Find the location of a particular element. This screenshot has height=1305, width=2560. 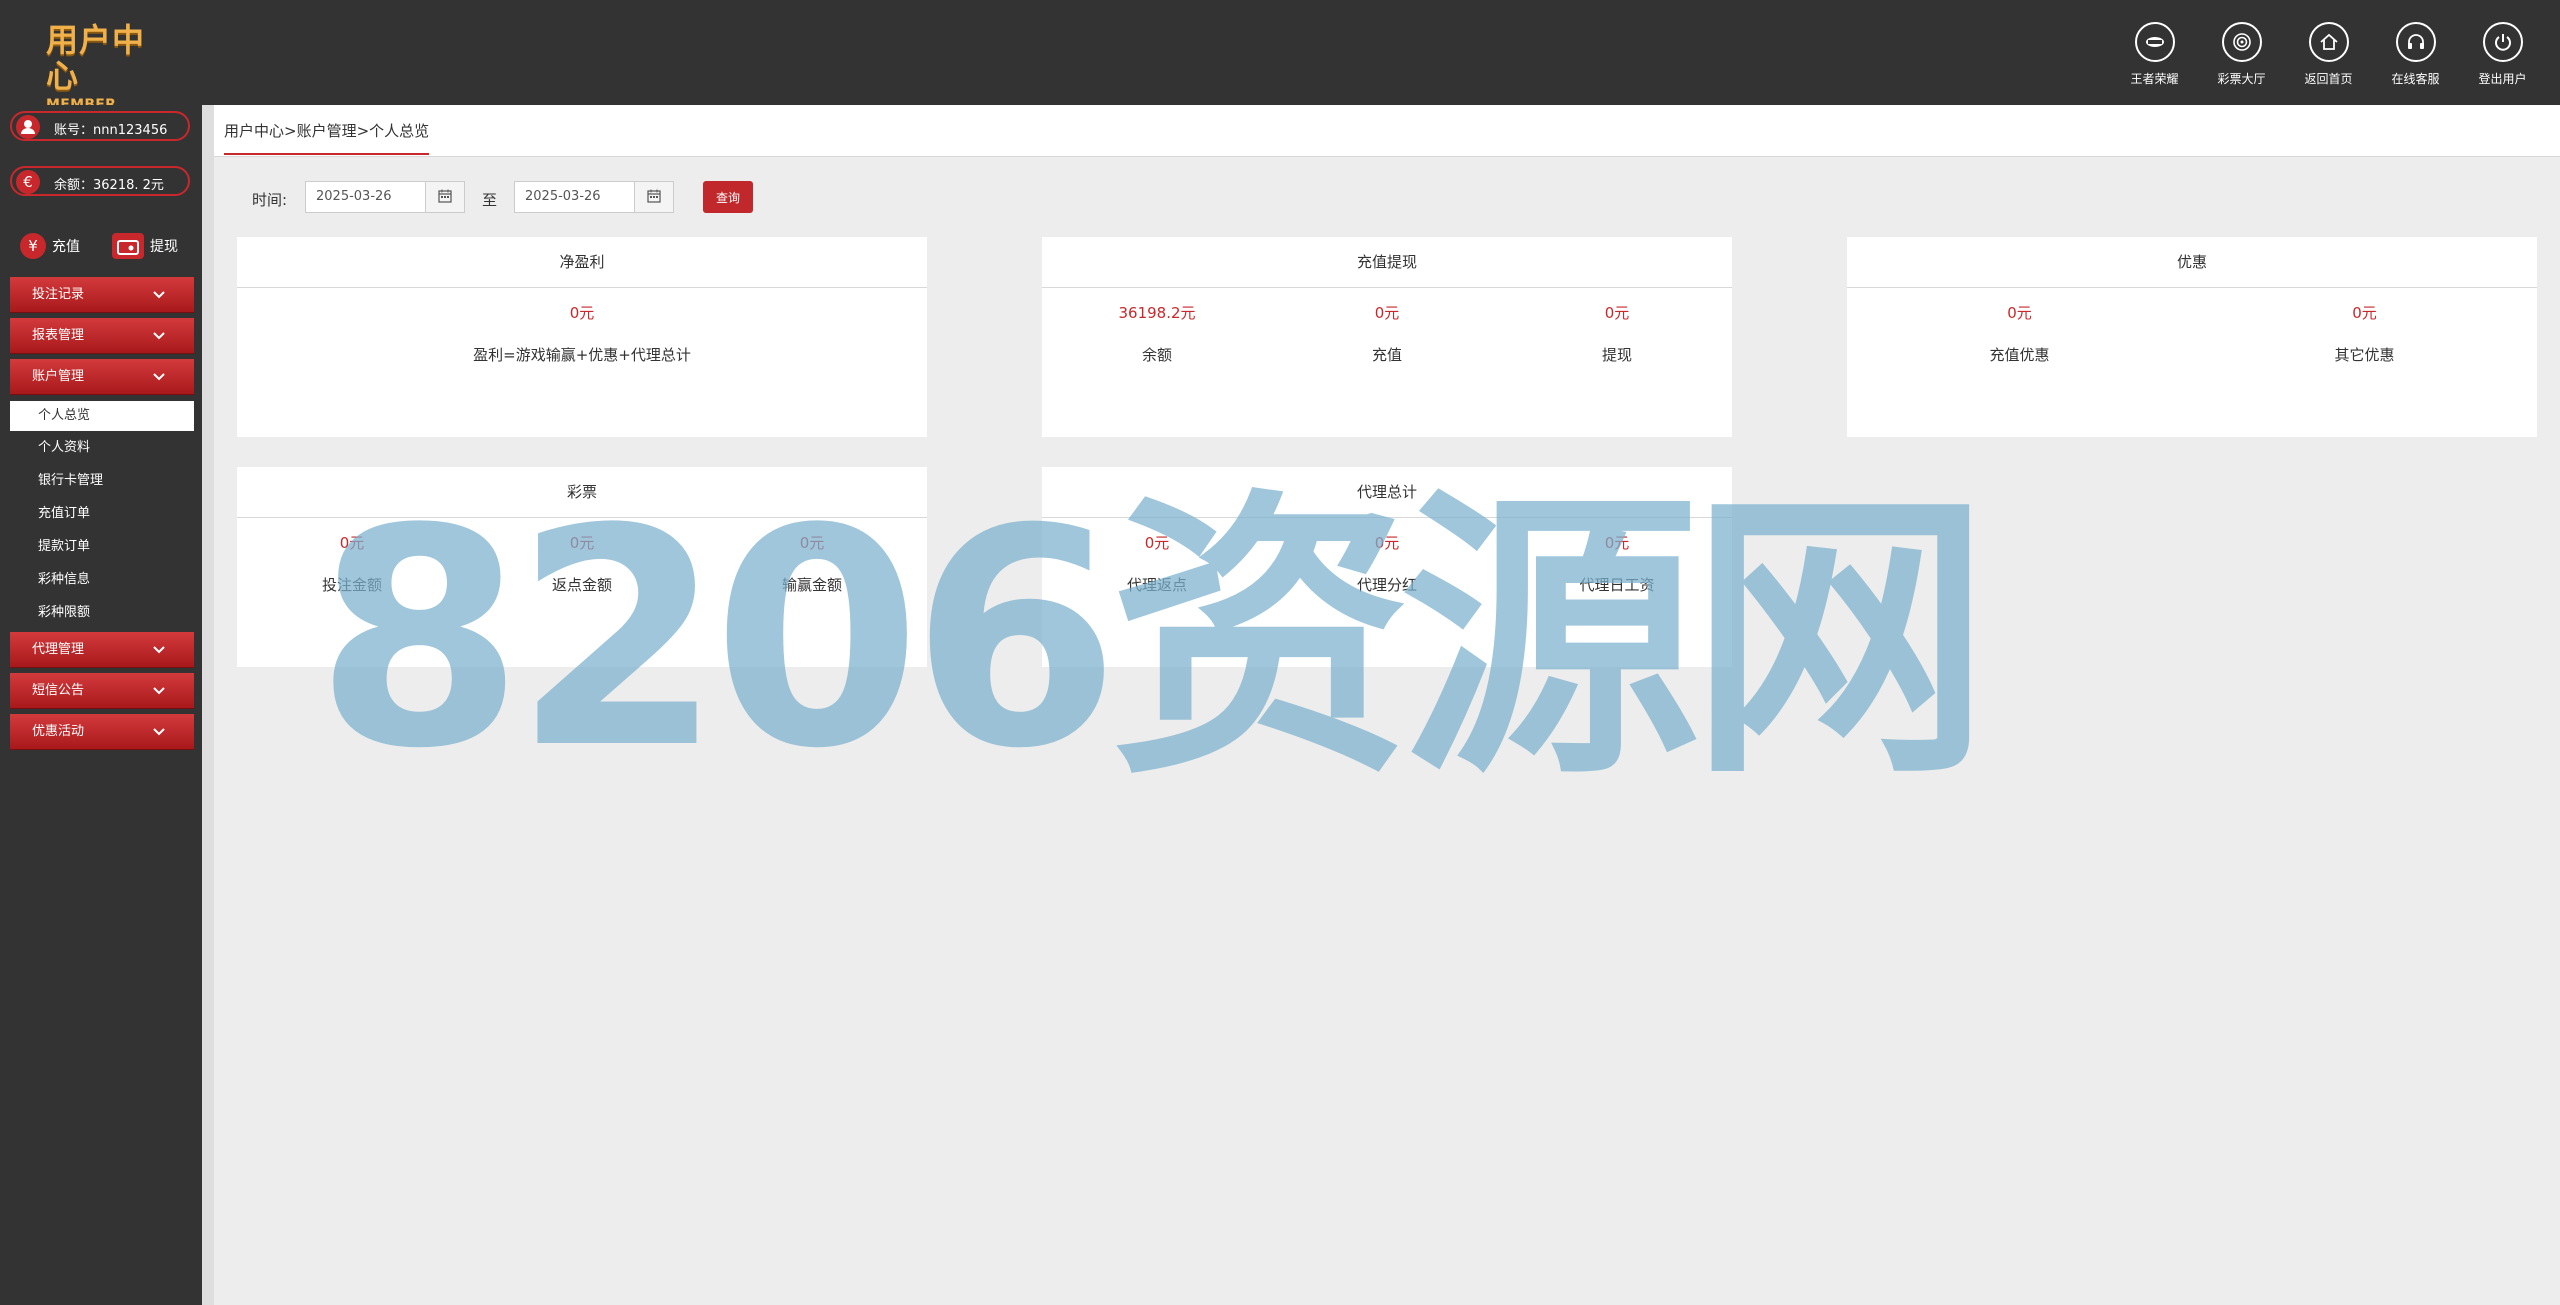

menu-report-management: 报表管理 is located at coordinates (102, 336).